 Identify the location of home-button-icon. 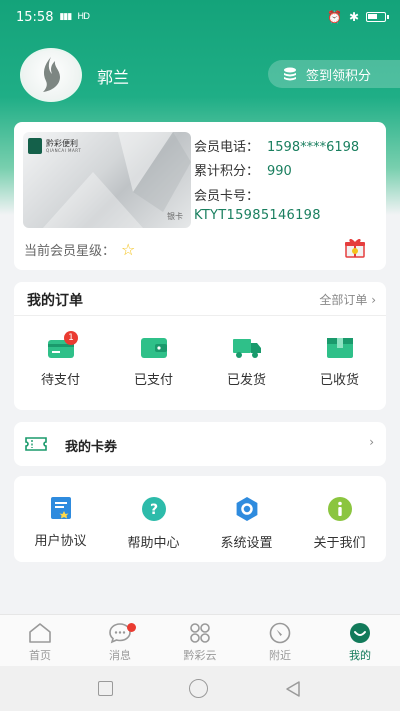
(198, 688).